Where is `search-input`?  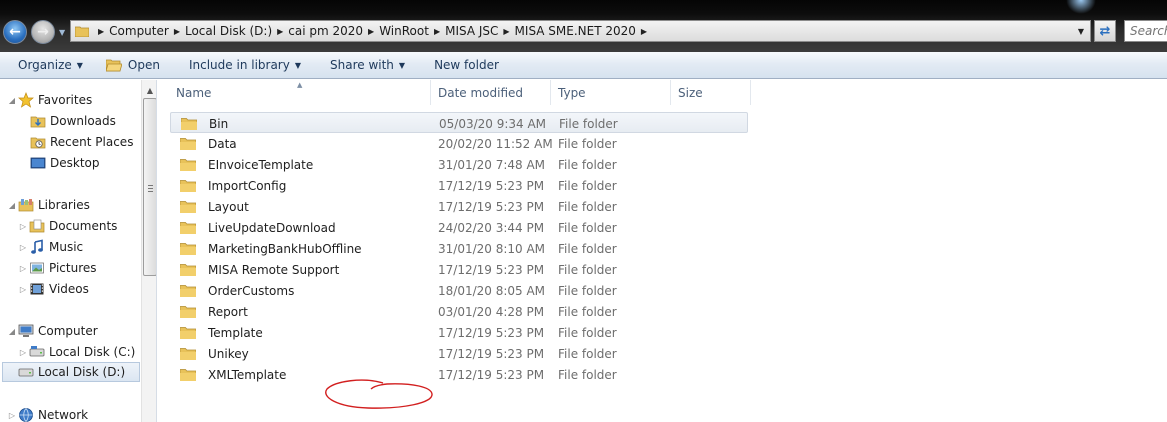 search-input is located at coordinates (1146, 31).